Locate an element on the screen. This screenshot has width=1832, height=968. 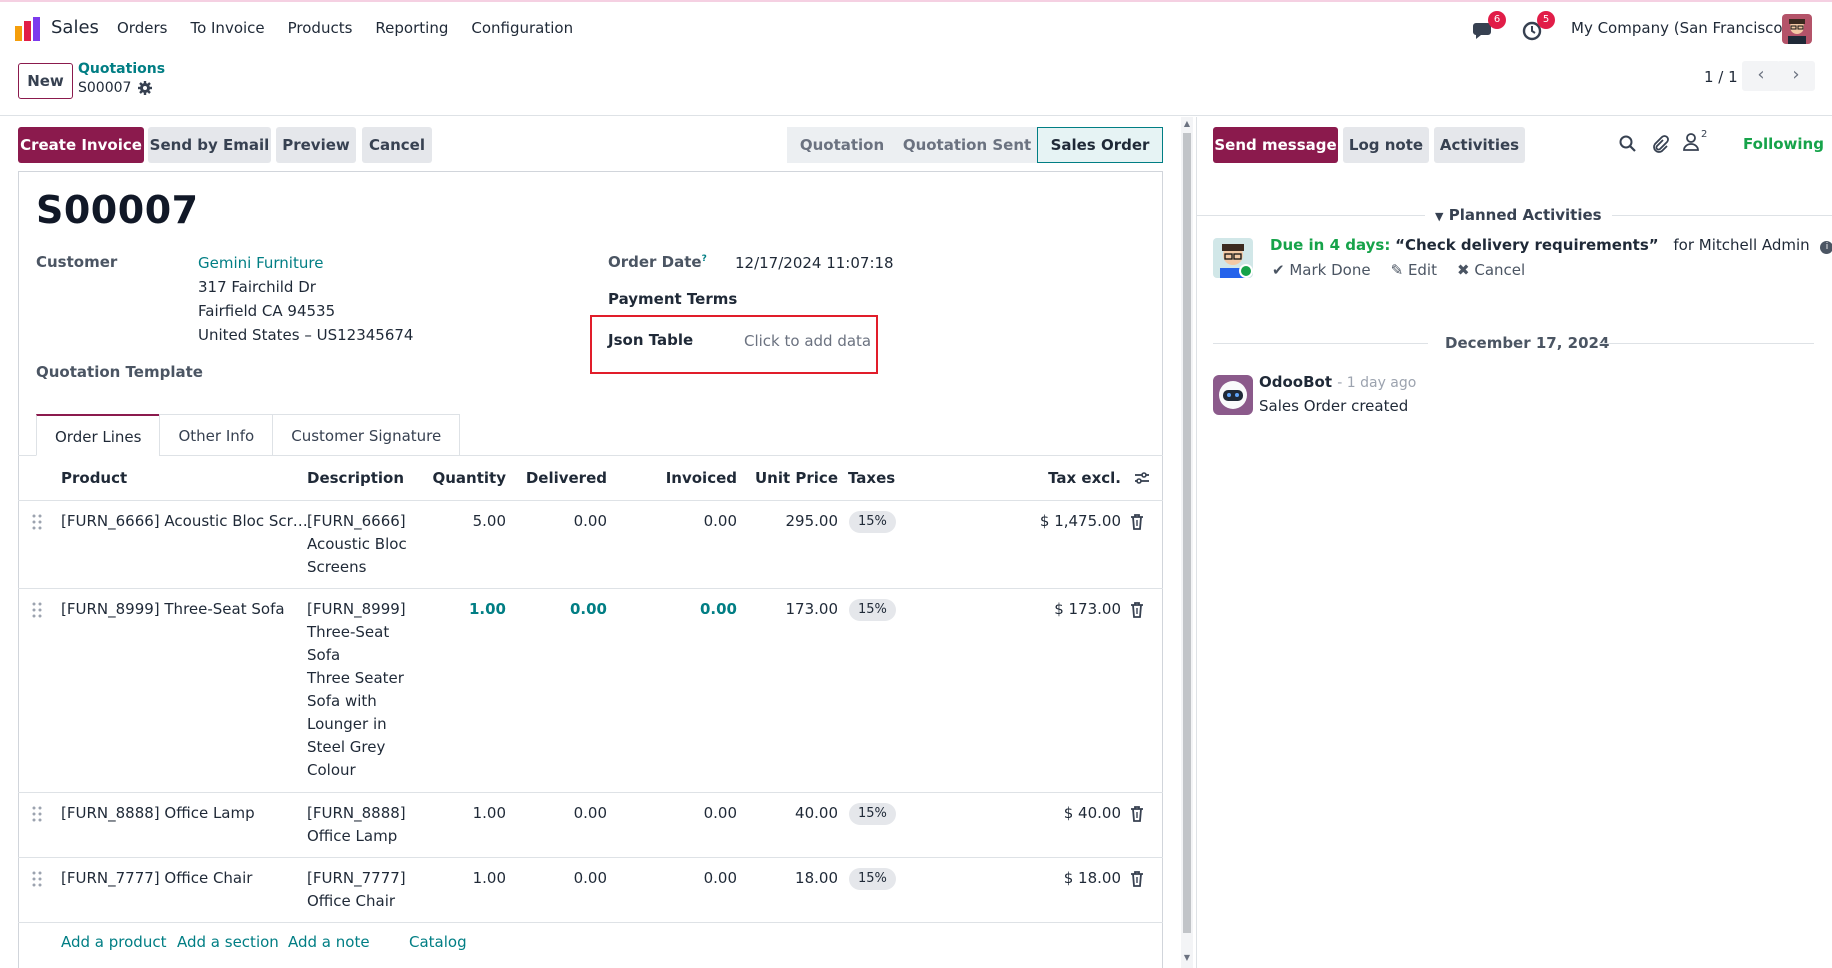
pager-previous-button: ‹ is located at coordinates (1761, 76).